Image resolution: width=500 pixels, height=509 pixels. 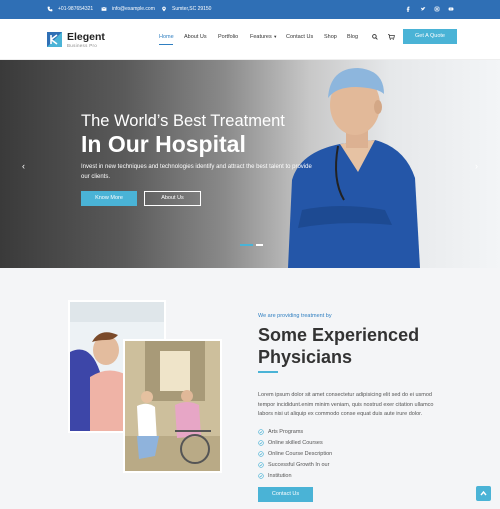 I want to click on hero-title-line2: In Our Hospital, so click(x=163, y=144).